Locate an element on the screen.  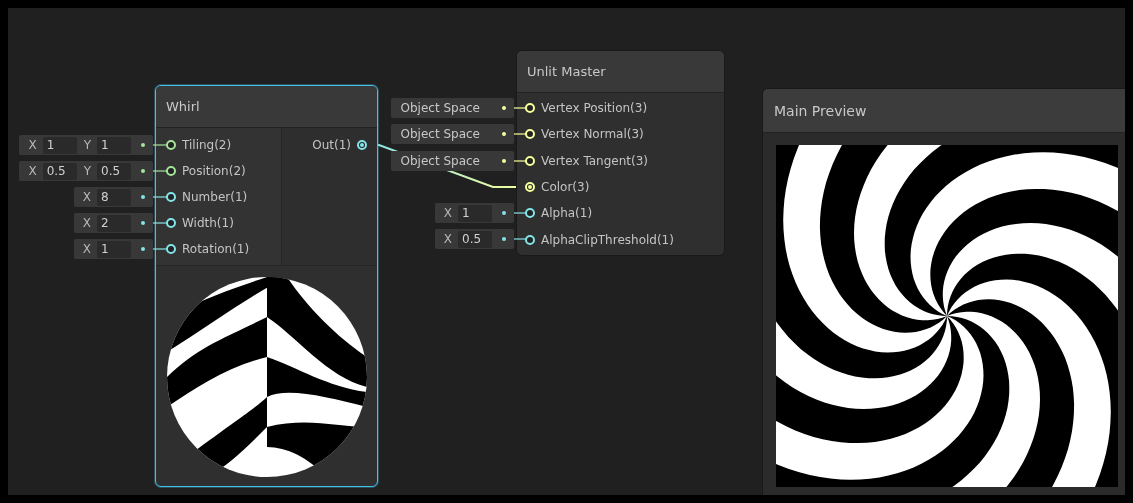
port-label: Vertex Position(3) is located at coordinates (594, 108).